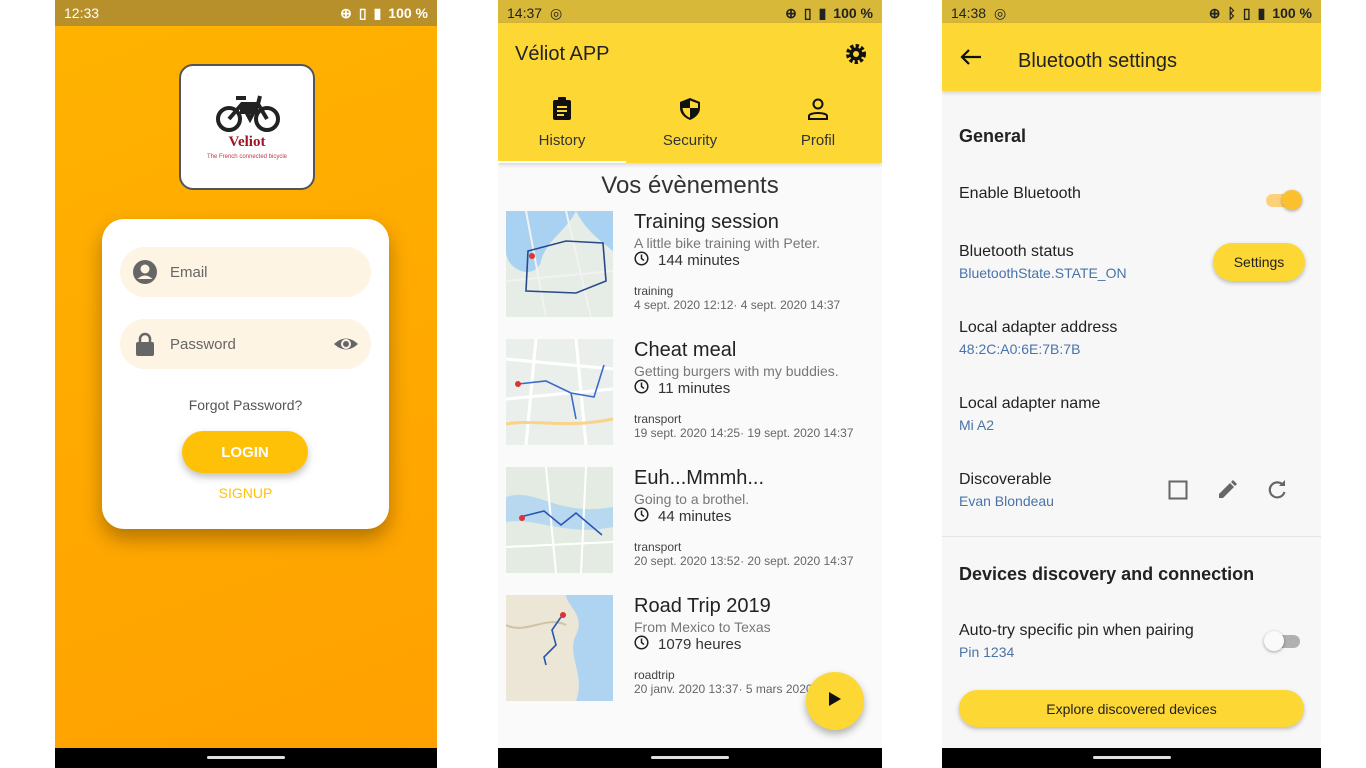 The height and width of the screenshot is (768, 1366). I want to click on signup-link: SIGNUP, so click(245, 493).